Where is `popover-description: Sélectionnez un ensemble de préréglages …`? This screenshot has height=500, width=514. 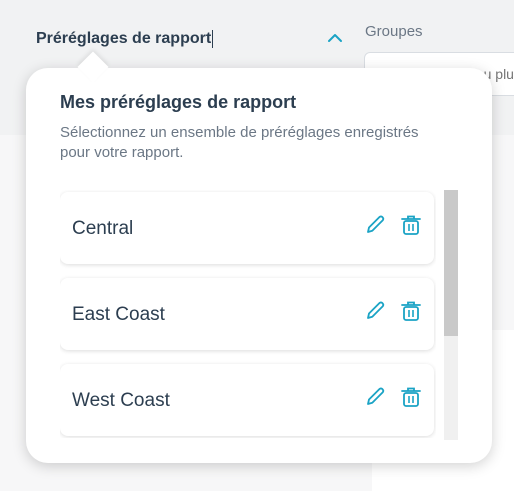 popover-description: Sélectionnez un ensemble de préréglages … is located at coordinates (239, 142).